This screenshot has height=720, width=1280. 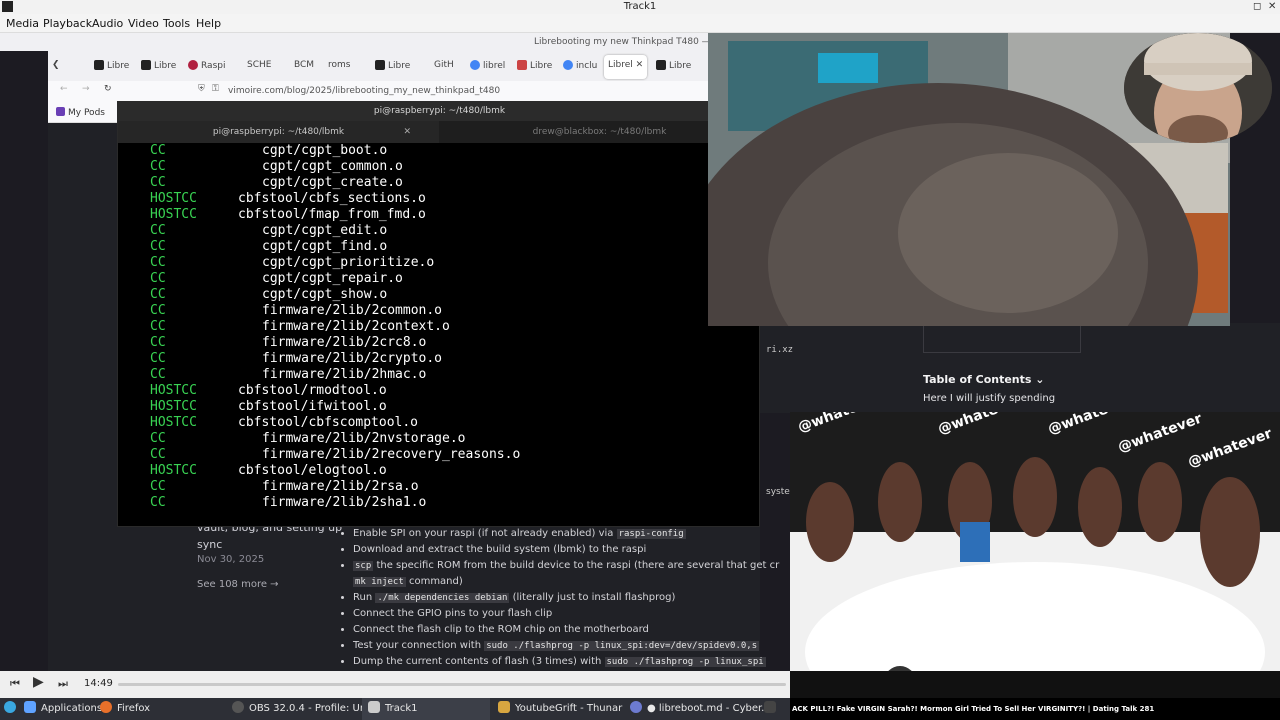 I want to click on see-more-link: See 108 more →, so click(x=238, y=584).